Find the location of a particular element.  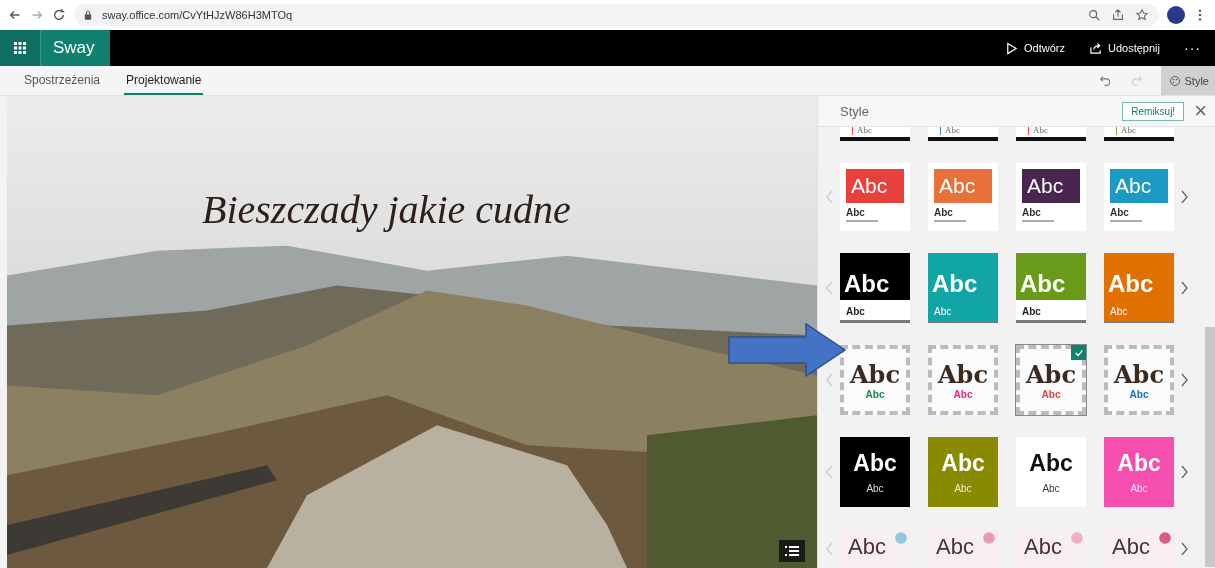

undo-icon is located at coordinates (1105, 80).